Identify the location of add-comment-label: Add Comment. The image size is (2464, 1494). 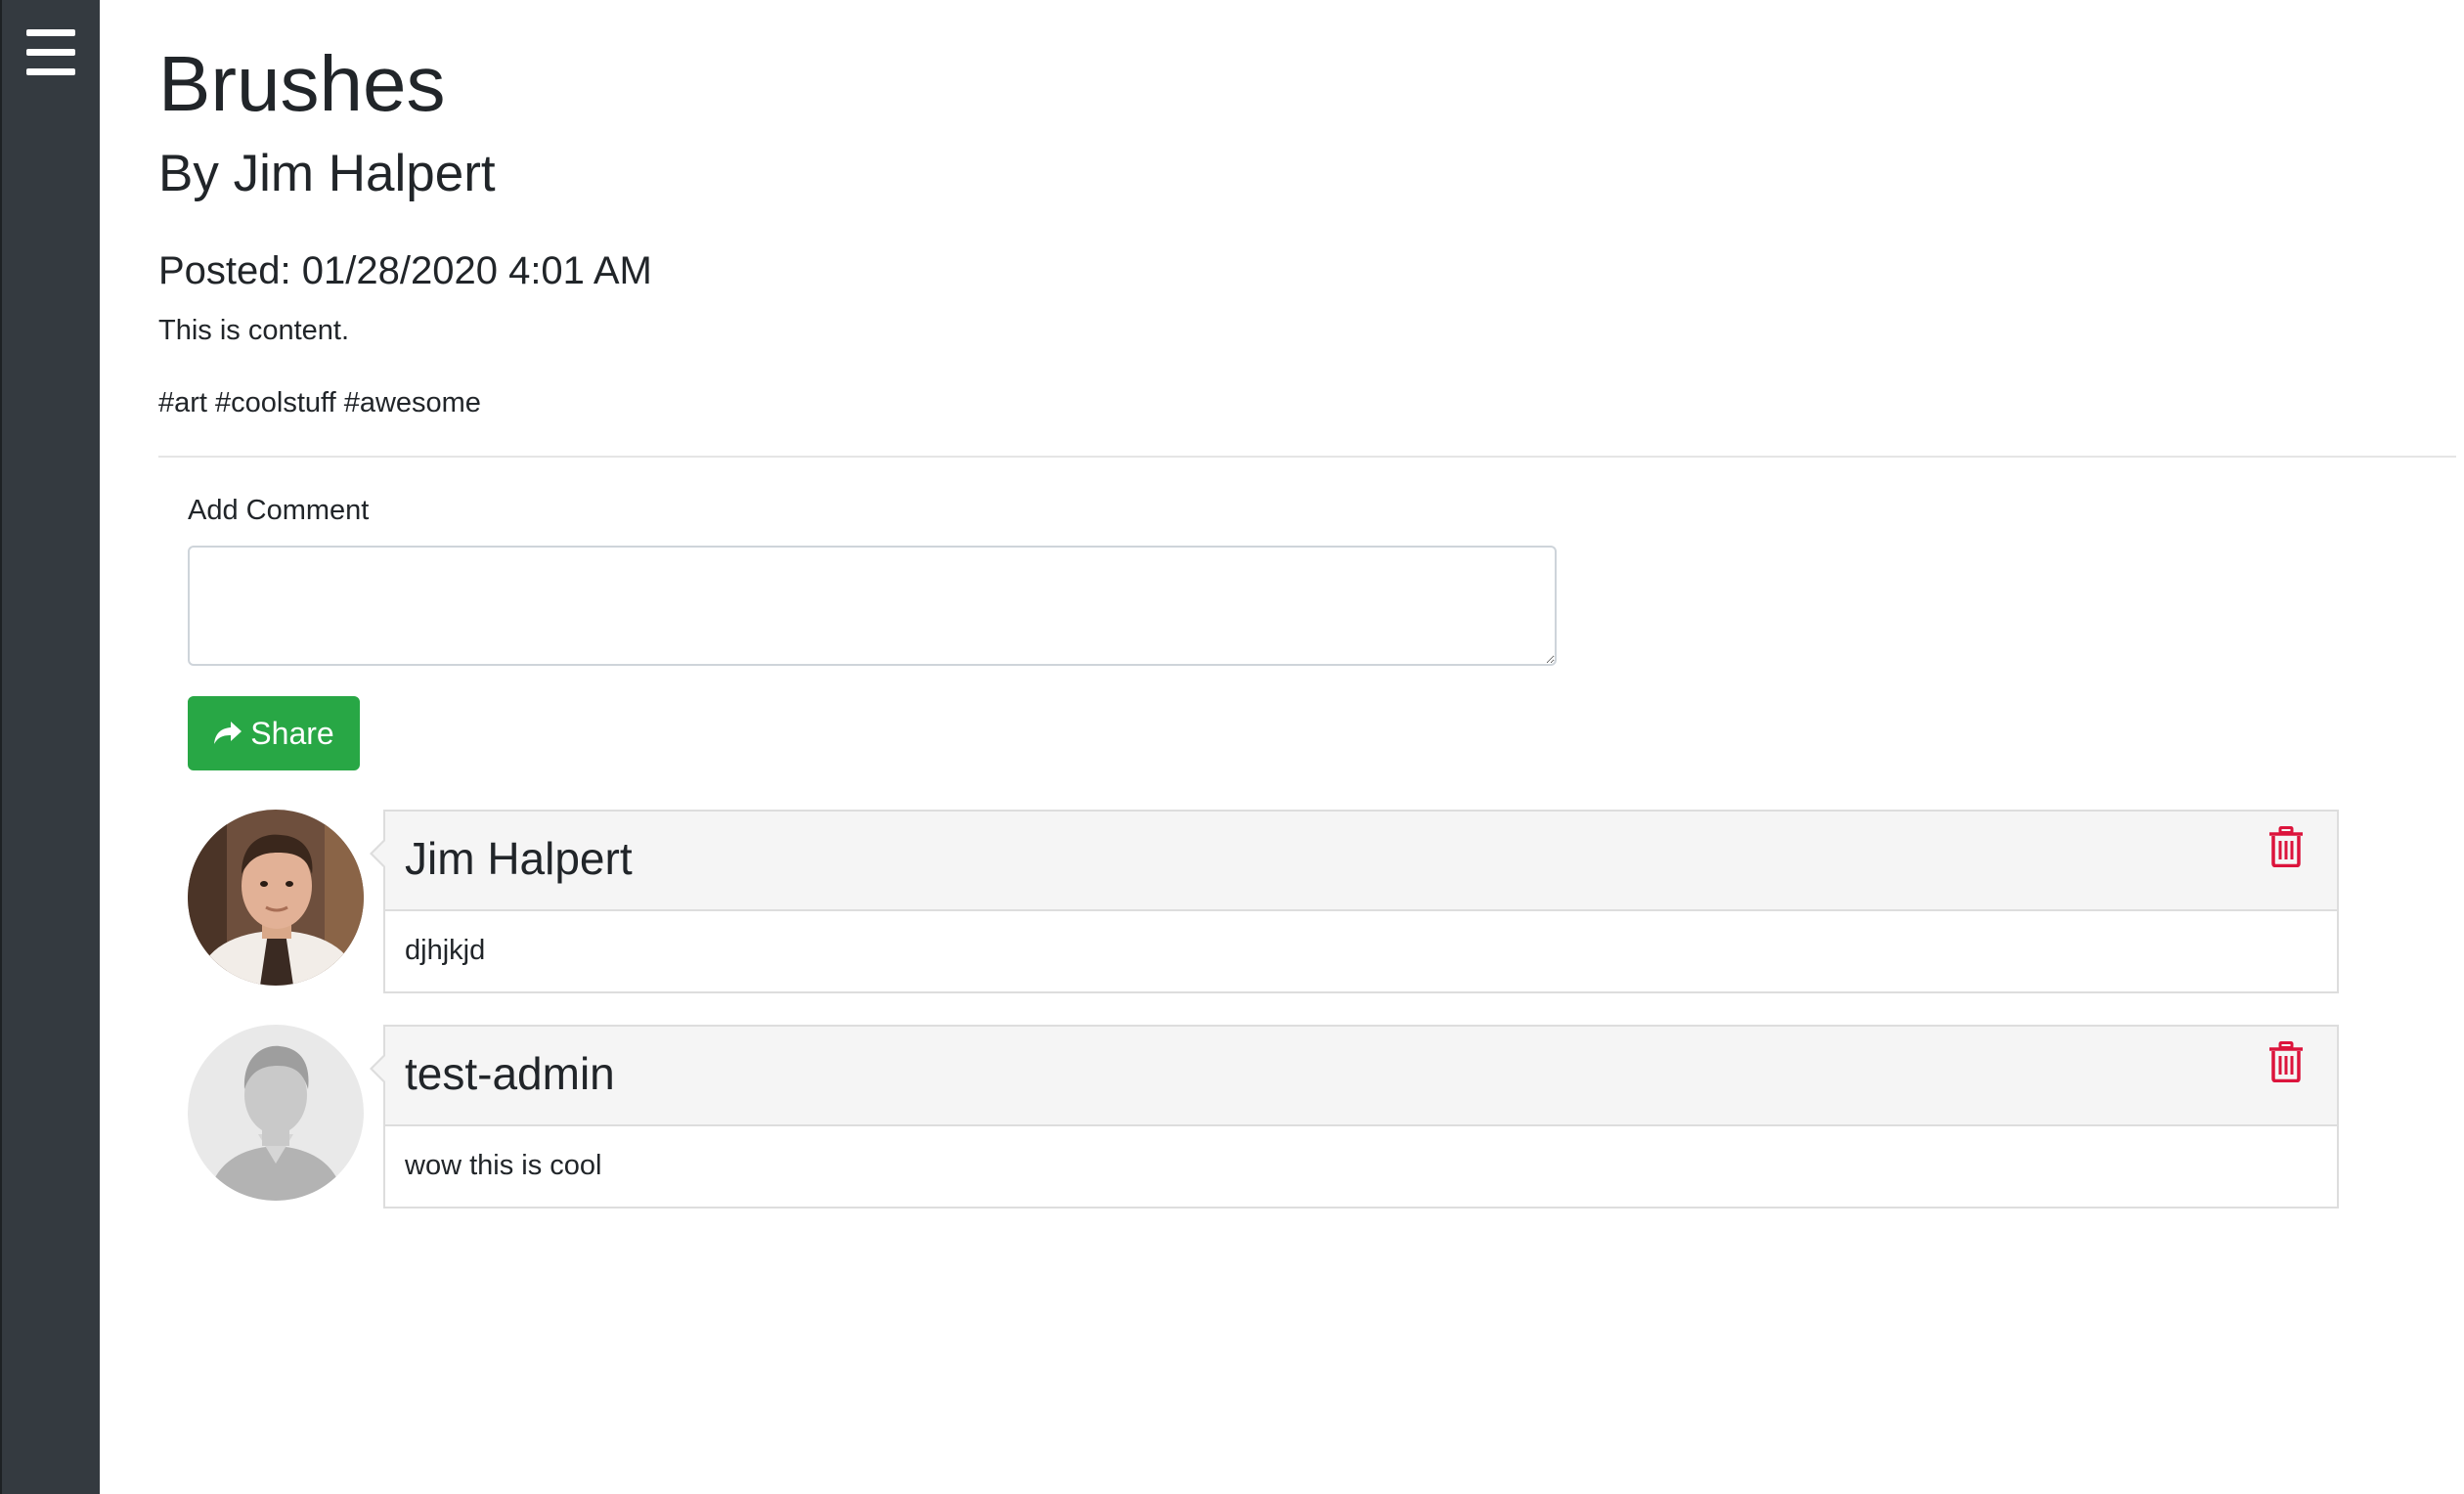
(279, 511).